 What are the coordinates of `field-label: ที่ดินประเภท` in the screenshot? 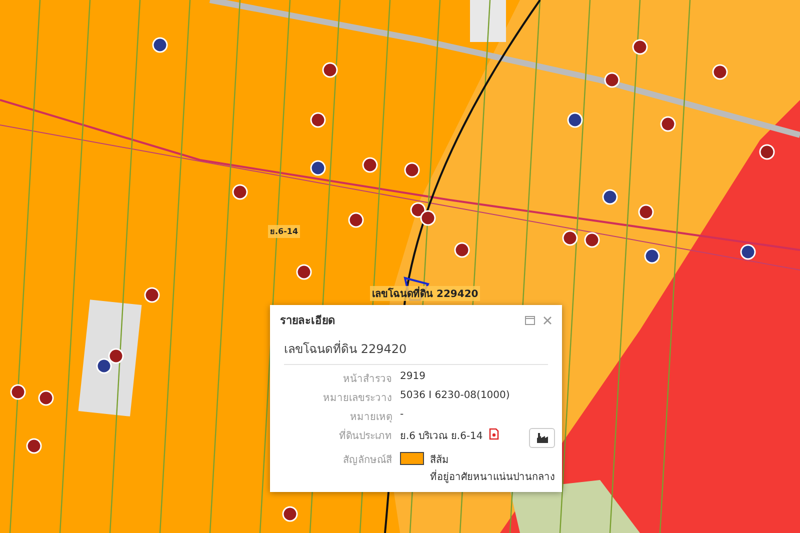 It's located at (336, 438).